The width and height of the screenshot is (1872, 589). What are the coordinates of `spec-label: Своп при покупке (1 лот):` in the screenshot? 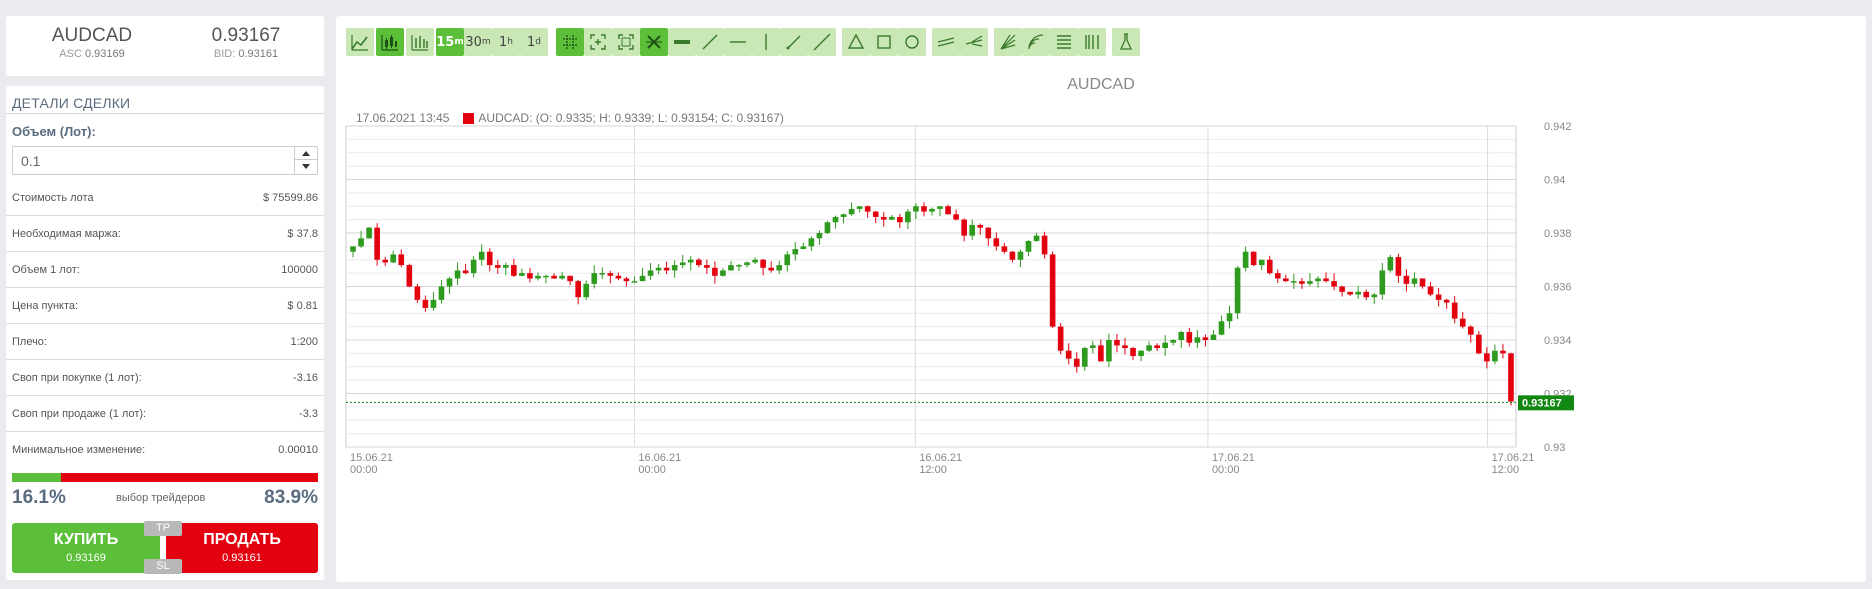 It's located at (77, 377).